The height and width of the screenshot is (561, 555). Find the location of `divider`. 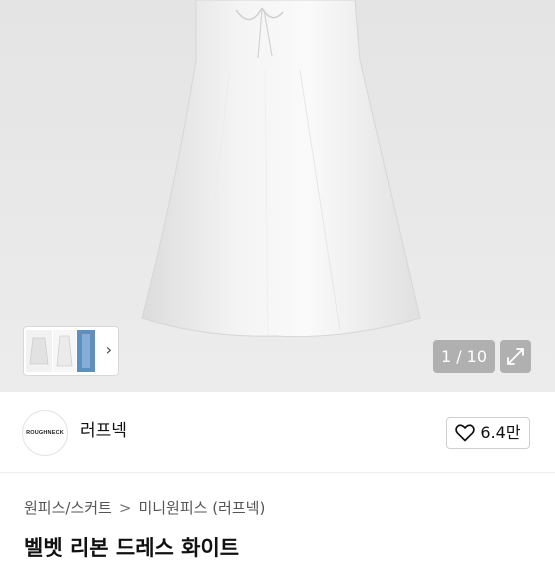

divider is located at coordinates (277, 472).